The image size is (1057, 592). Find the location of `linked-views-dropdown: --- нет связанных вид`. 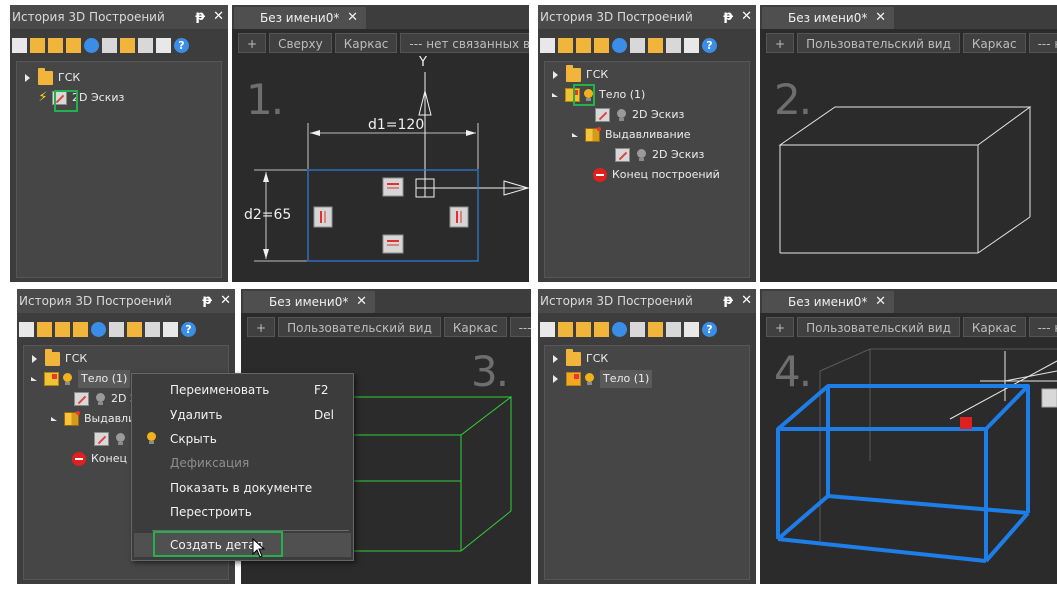

linked-views-dropdown: --- нет связанных вид is located at coordinates (464, 43).